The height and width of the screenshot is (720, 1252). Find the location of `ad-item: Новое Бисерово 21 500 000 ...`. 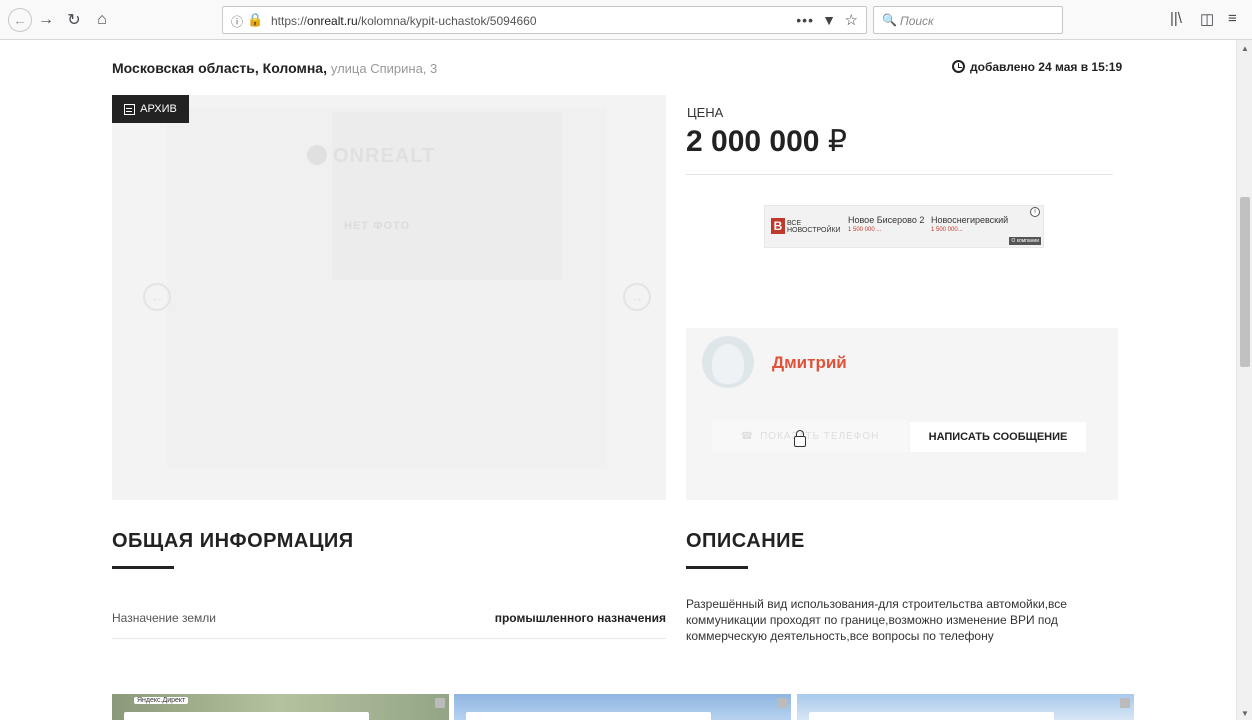

ad-item: Новое Бисерово 21 500 000 ... is located at coordinates (886, 224).